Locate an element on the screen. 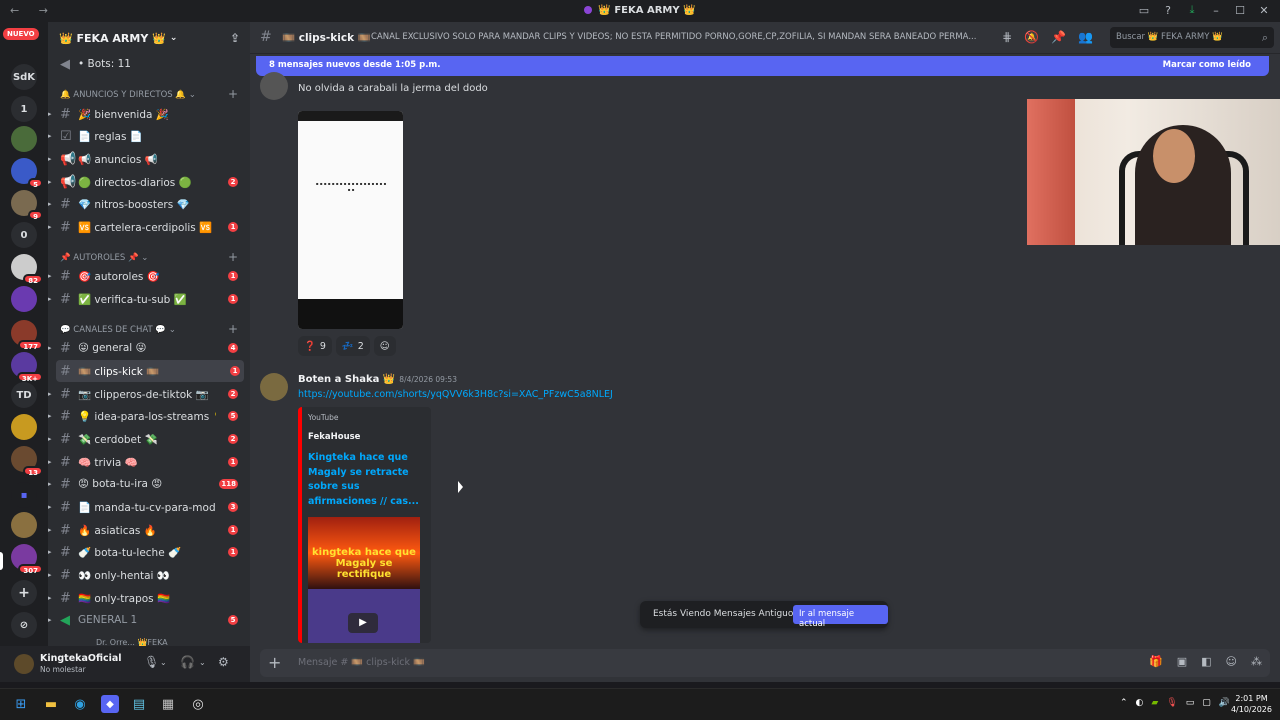 The height and width of the screenshot is (720, 1280). sticker-icon: ◧ is located at coordinates (1206, 661).